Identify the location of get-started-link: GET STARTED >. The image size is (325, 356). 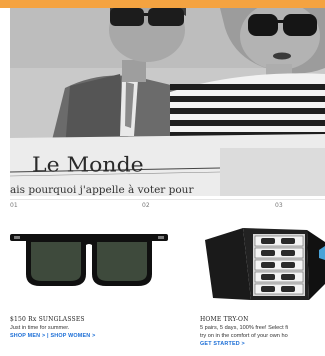
(262, 344).